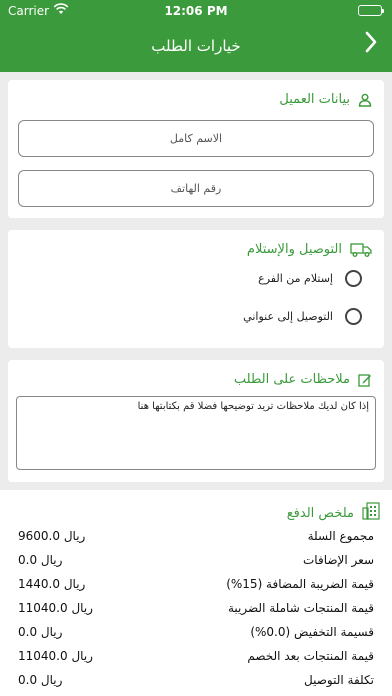 The height and width of the screenshot is (696, 392). Describe the element at coordinates (365, 100) in the screenshot. I see `user-icon` at that location.